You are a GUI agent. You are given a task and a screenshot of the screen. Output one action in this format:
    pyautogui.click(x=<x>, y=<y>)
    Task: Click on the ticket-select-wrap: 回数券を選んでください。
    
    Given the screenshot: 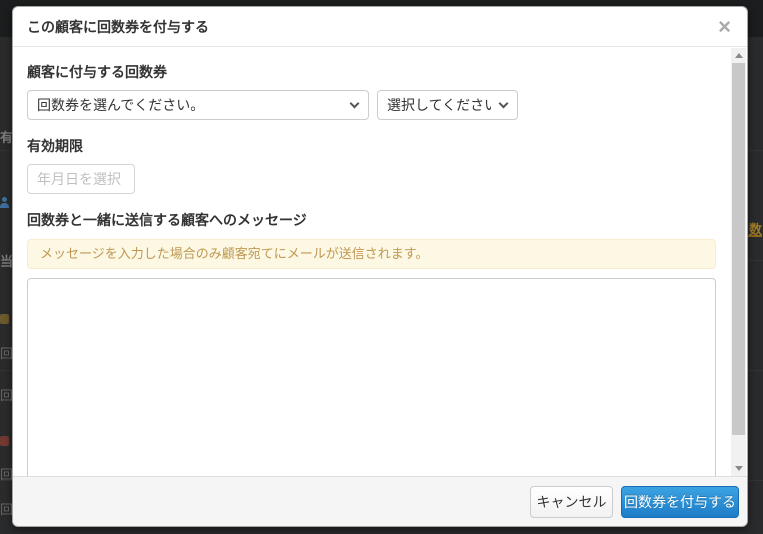 What is the action you would take?
    pyautogui.click(x=198, y=105)
    